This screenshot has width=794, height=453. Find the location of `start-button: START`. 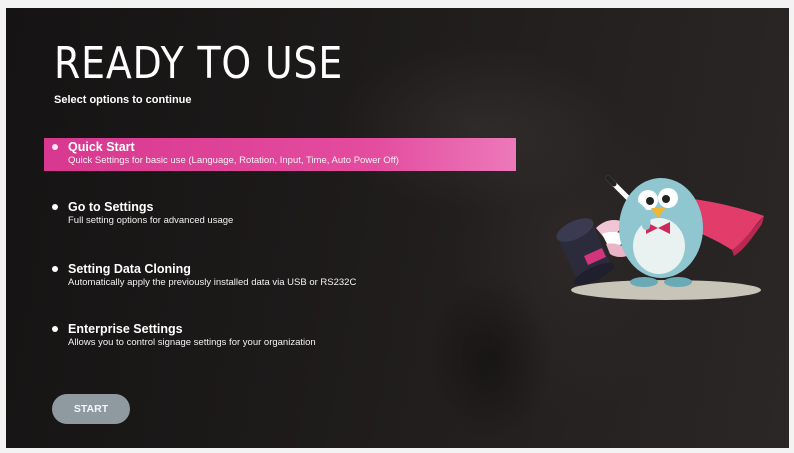

start-button: START is located at coordinates (91, 409).